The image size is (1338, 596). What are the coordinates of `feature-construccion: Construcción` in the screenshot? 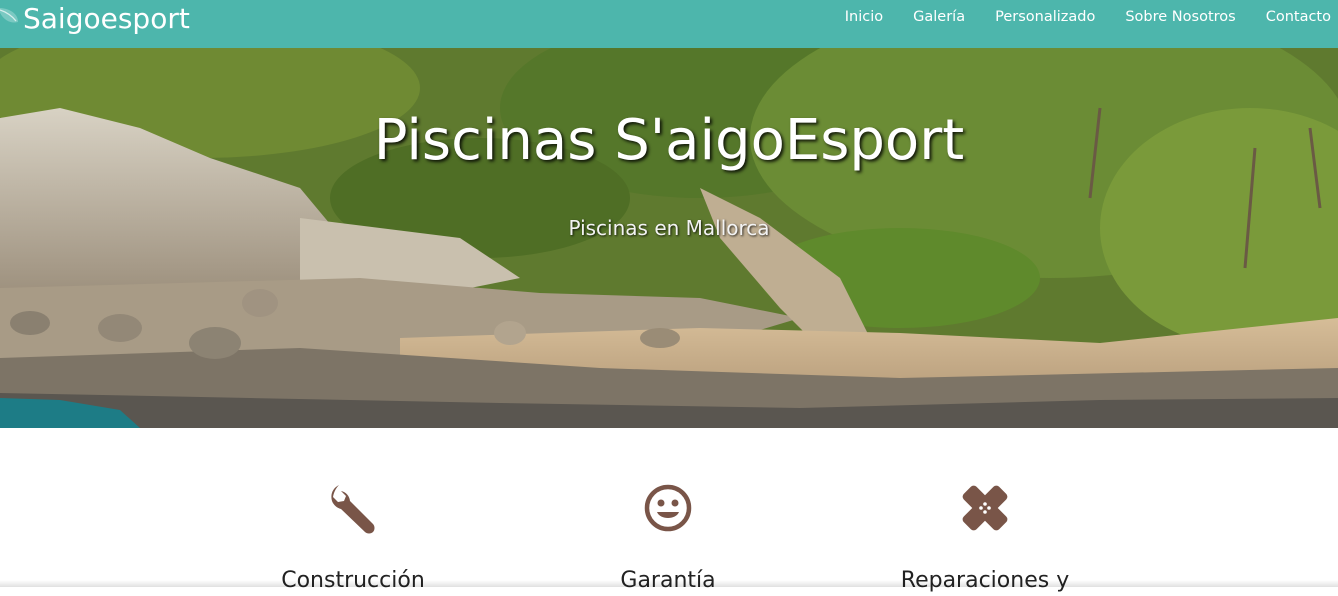 It's located at (353, 512).